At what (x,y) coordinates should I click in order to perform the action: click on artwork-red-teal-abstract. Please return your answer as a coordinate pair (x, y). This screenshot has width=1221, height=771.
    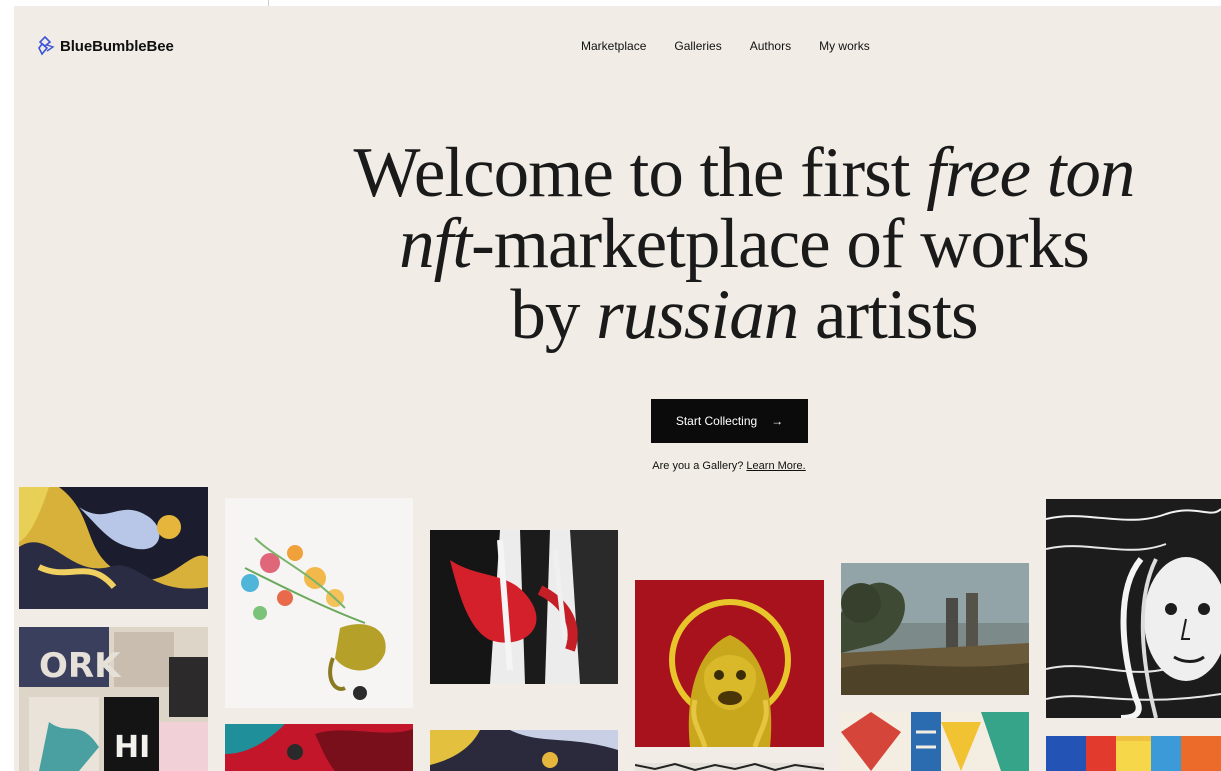
    Looking at the image, I should click on (319, 747).